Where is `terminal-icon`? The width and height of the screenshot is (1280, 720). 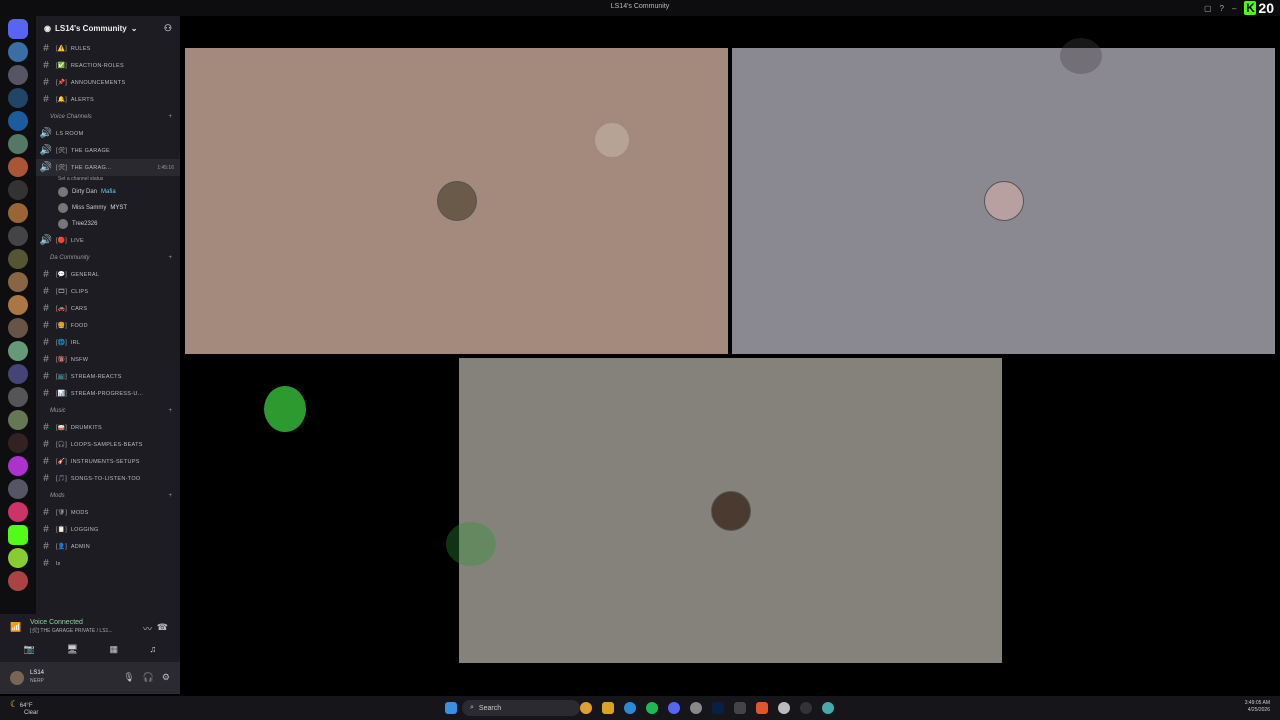 terminal-icon is located at coordinates (740, 708).